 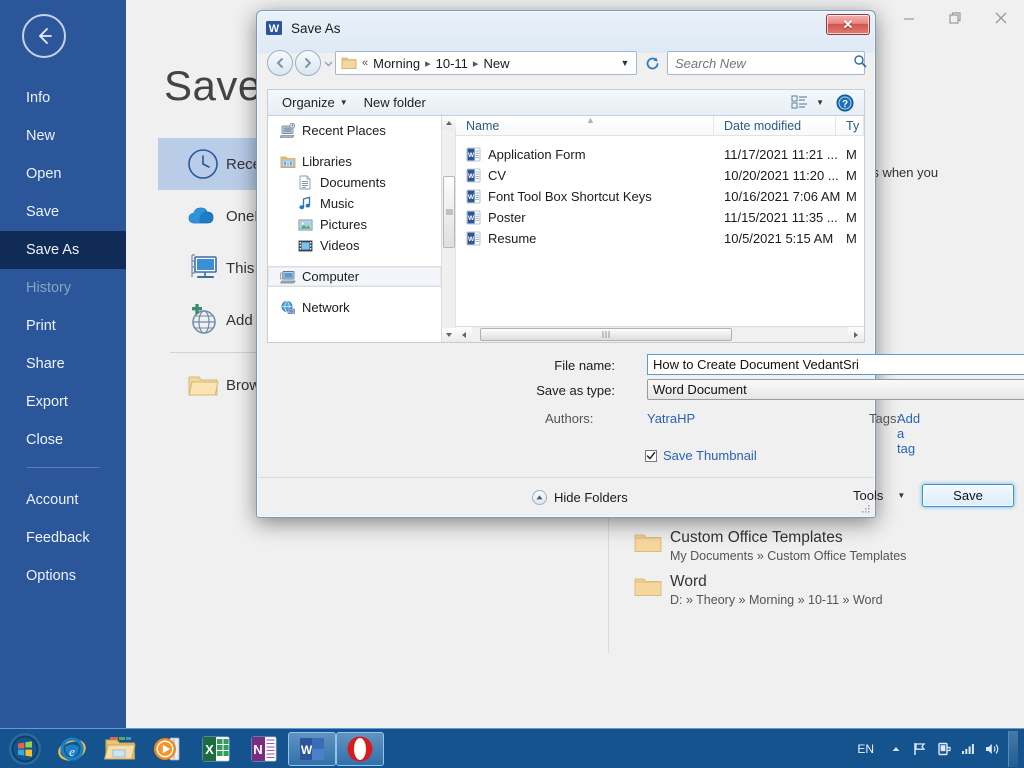 What do you see at coordinates (120, 749) in the screenshot?
I see `file-explorer-icon` at bounding box center [120, 749].